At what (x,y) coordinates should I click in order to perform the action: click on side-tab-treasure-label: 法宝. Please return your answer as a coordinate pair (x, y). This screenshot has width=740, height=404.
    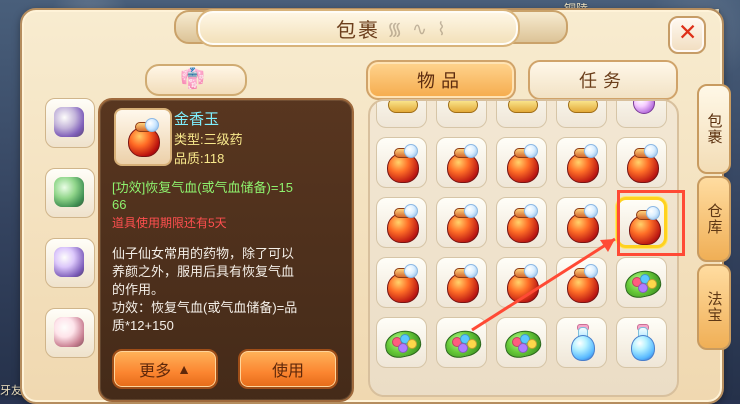
    Looking at the image, I should click on (714, 307).